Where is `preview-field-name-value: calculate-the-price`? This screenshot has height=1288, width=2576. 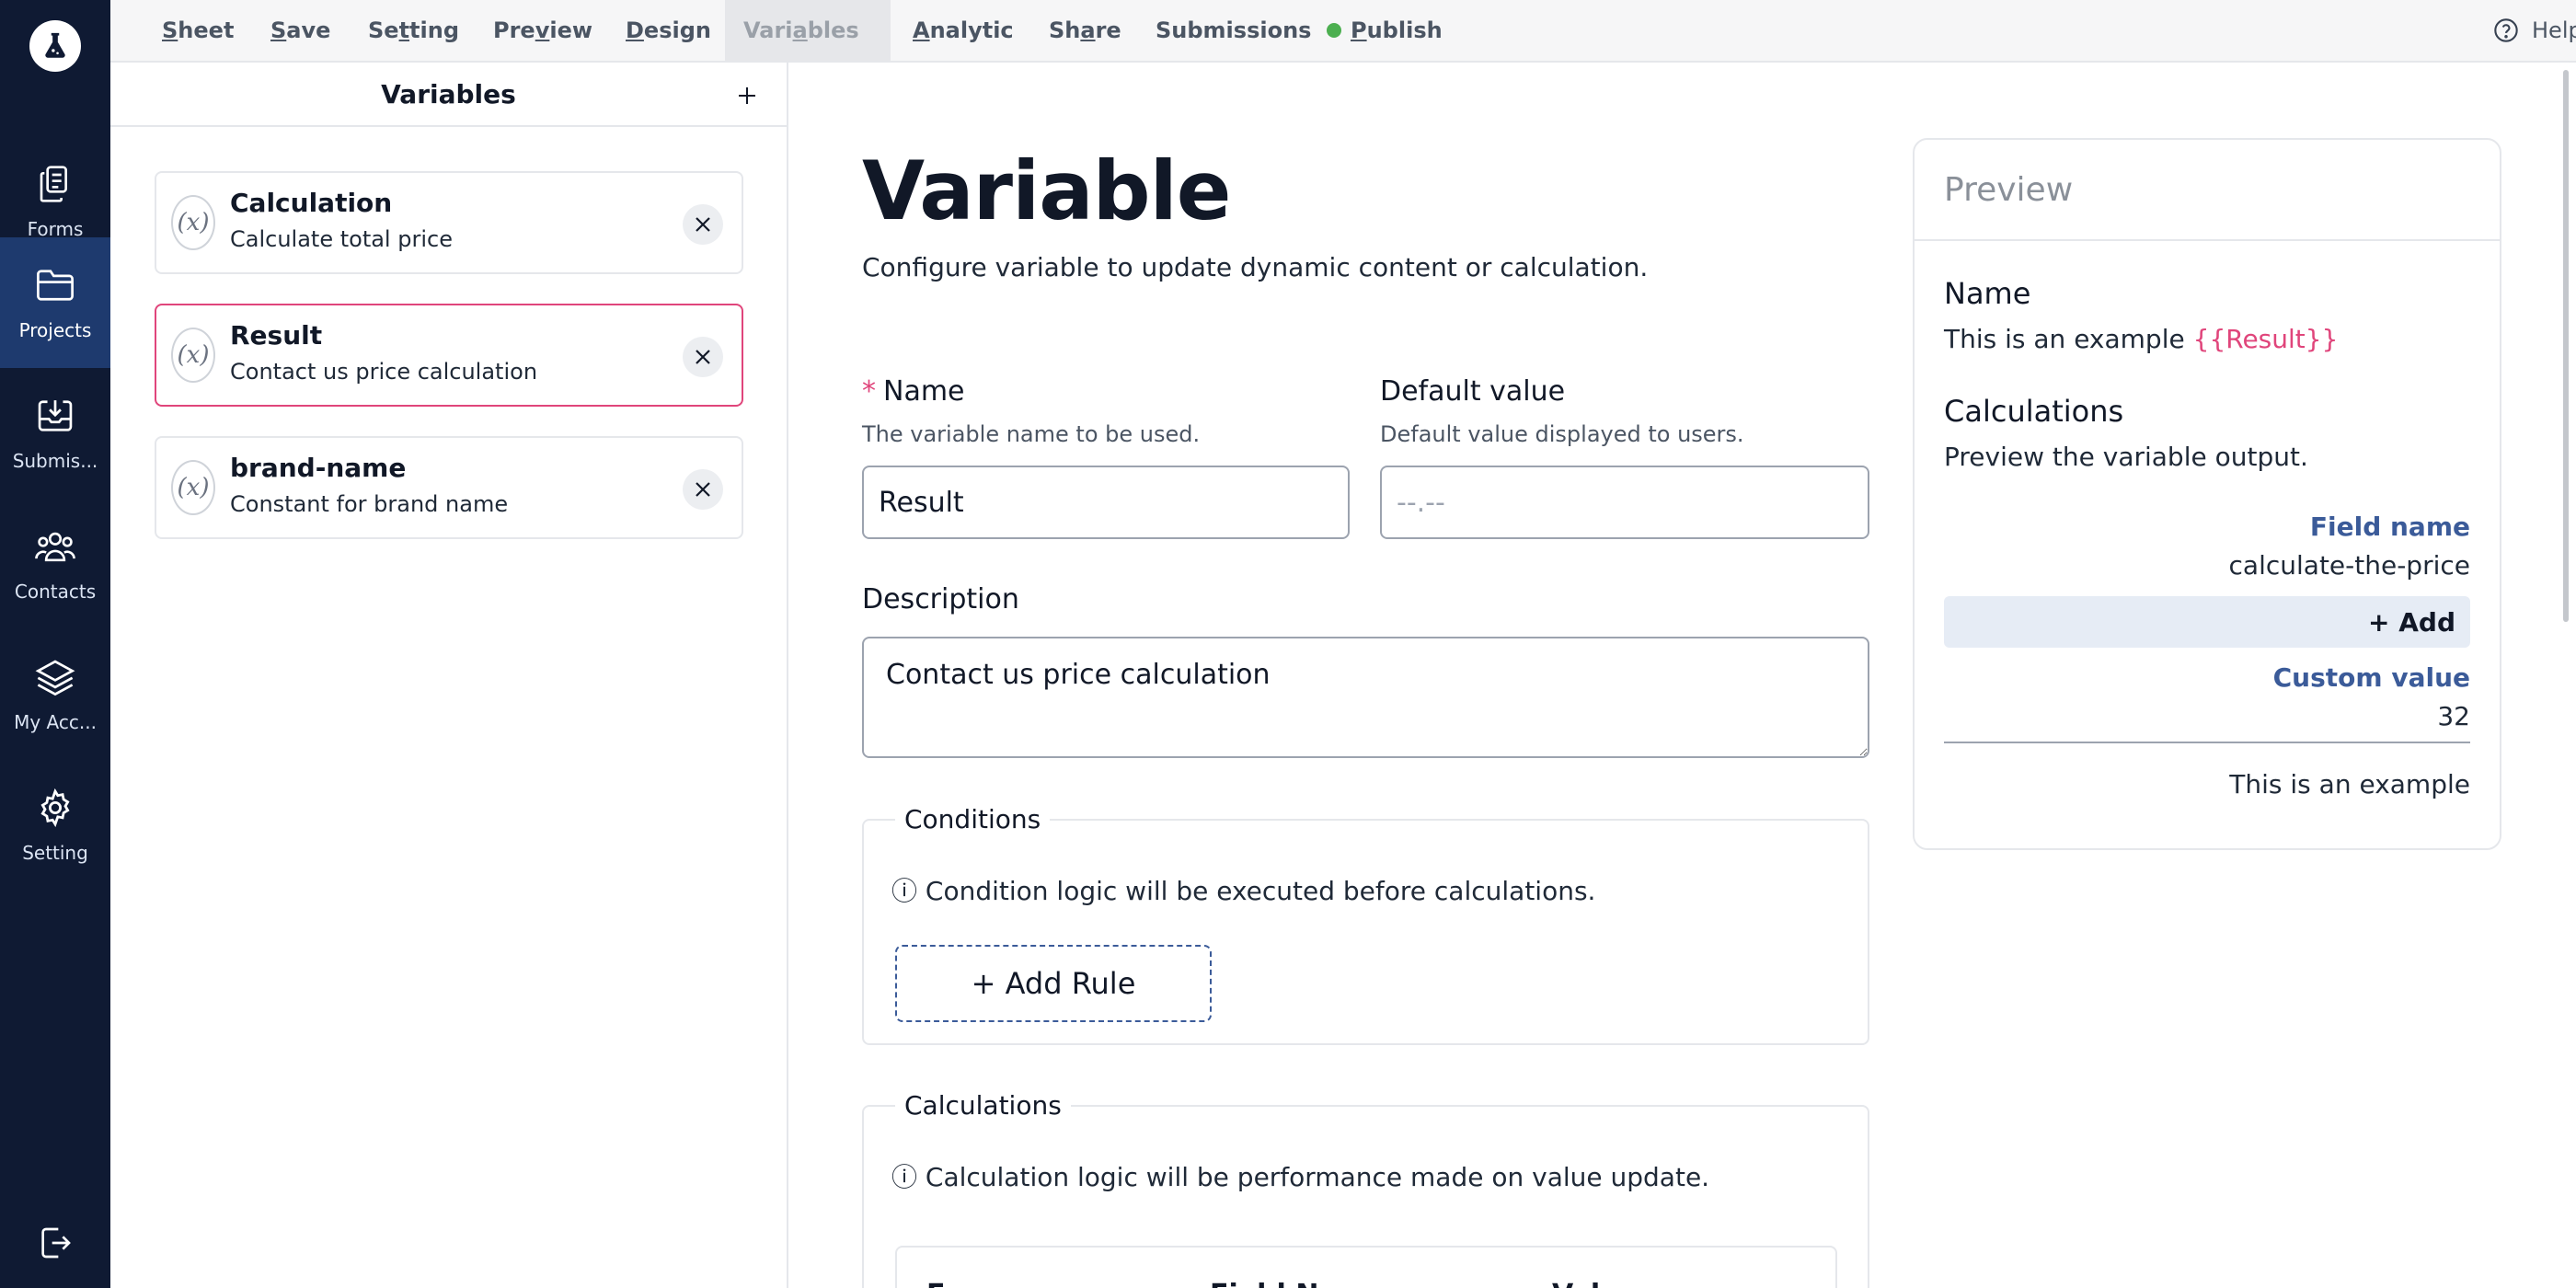 preview-field-name-value: calculate-the-price is located at coordinates (2349, 565).